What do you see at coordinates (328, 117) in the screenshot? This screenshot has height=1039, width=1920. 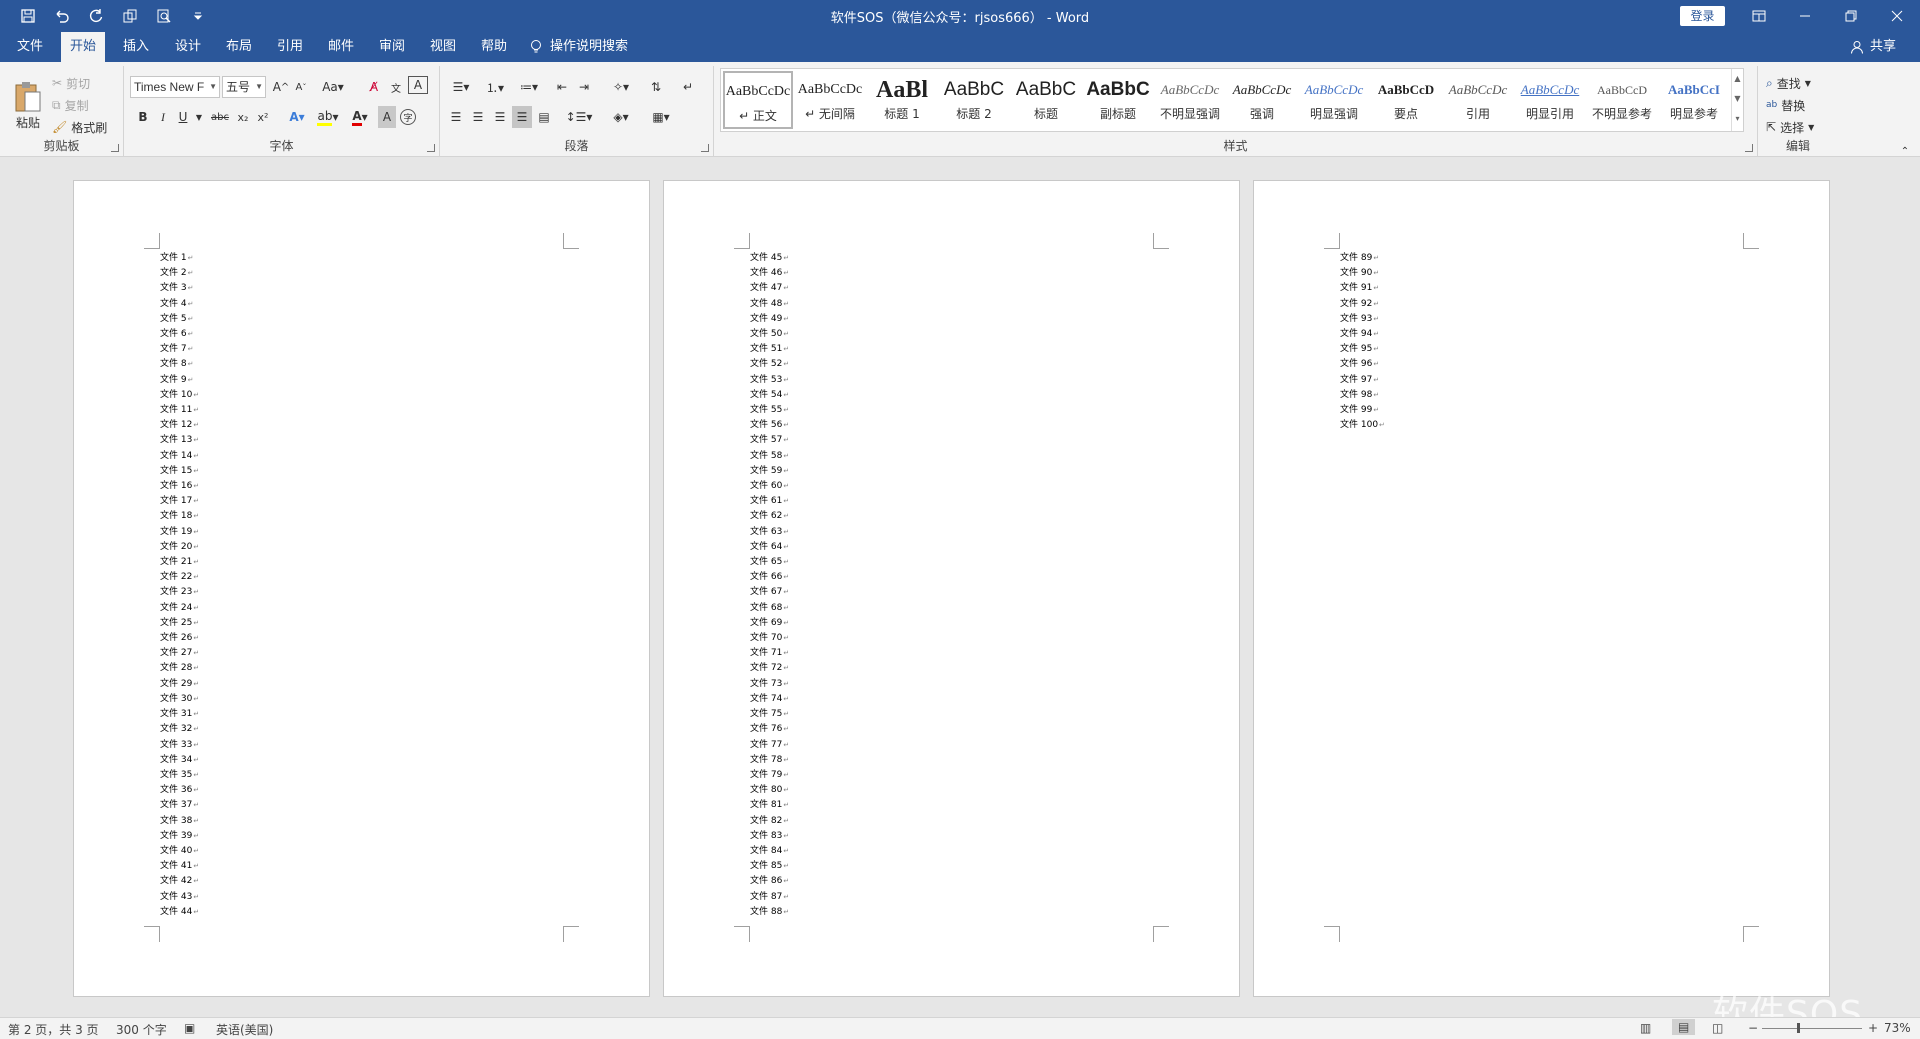 I see `highlight-icon: ab ▾` at bounding box center [328, 117].